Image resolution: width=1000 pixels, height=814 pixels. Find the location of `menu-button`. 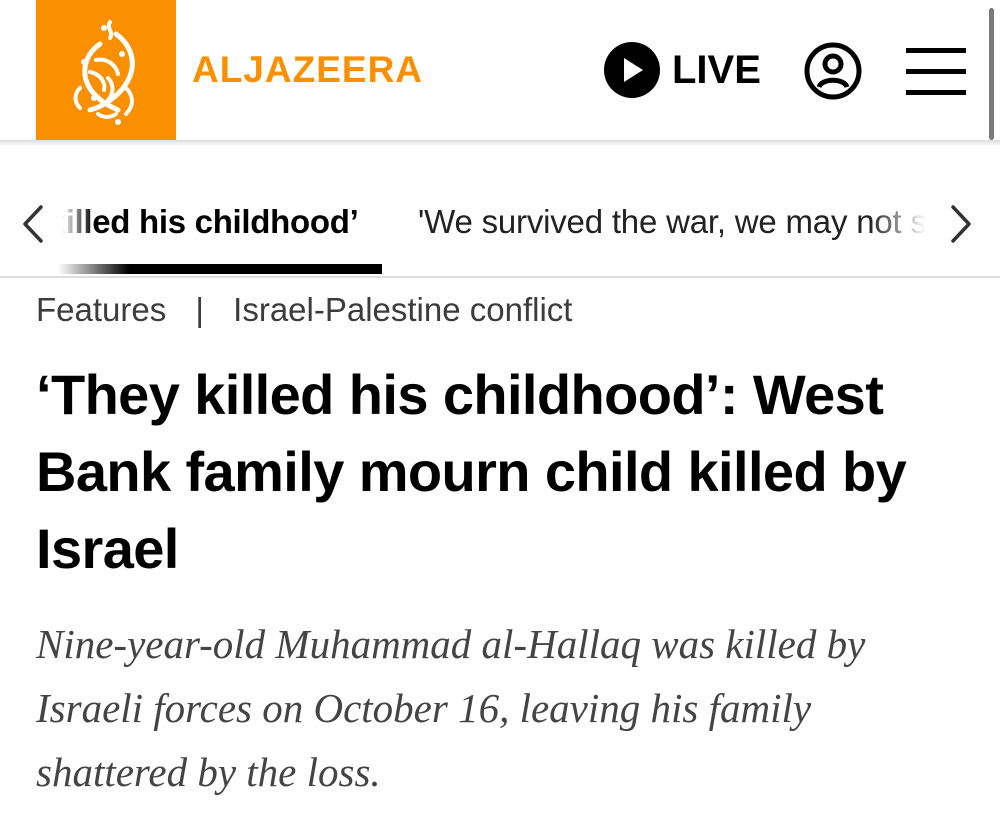

menu-button is located at coordinates (936, 72).